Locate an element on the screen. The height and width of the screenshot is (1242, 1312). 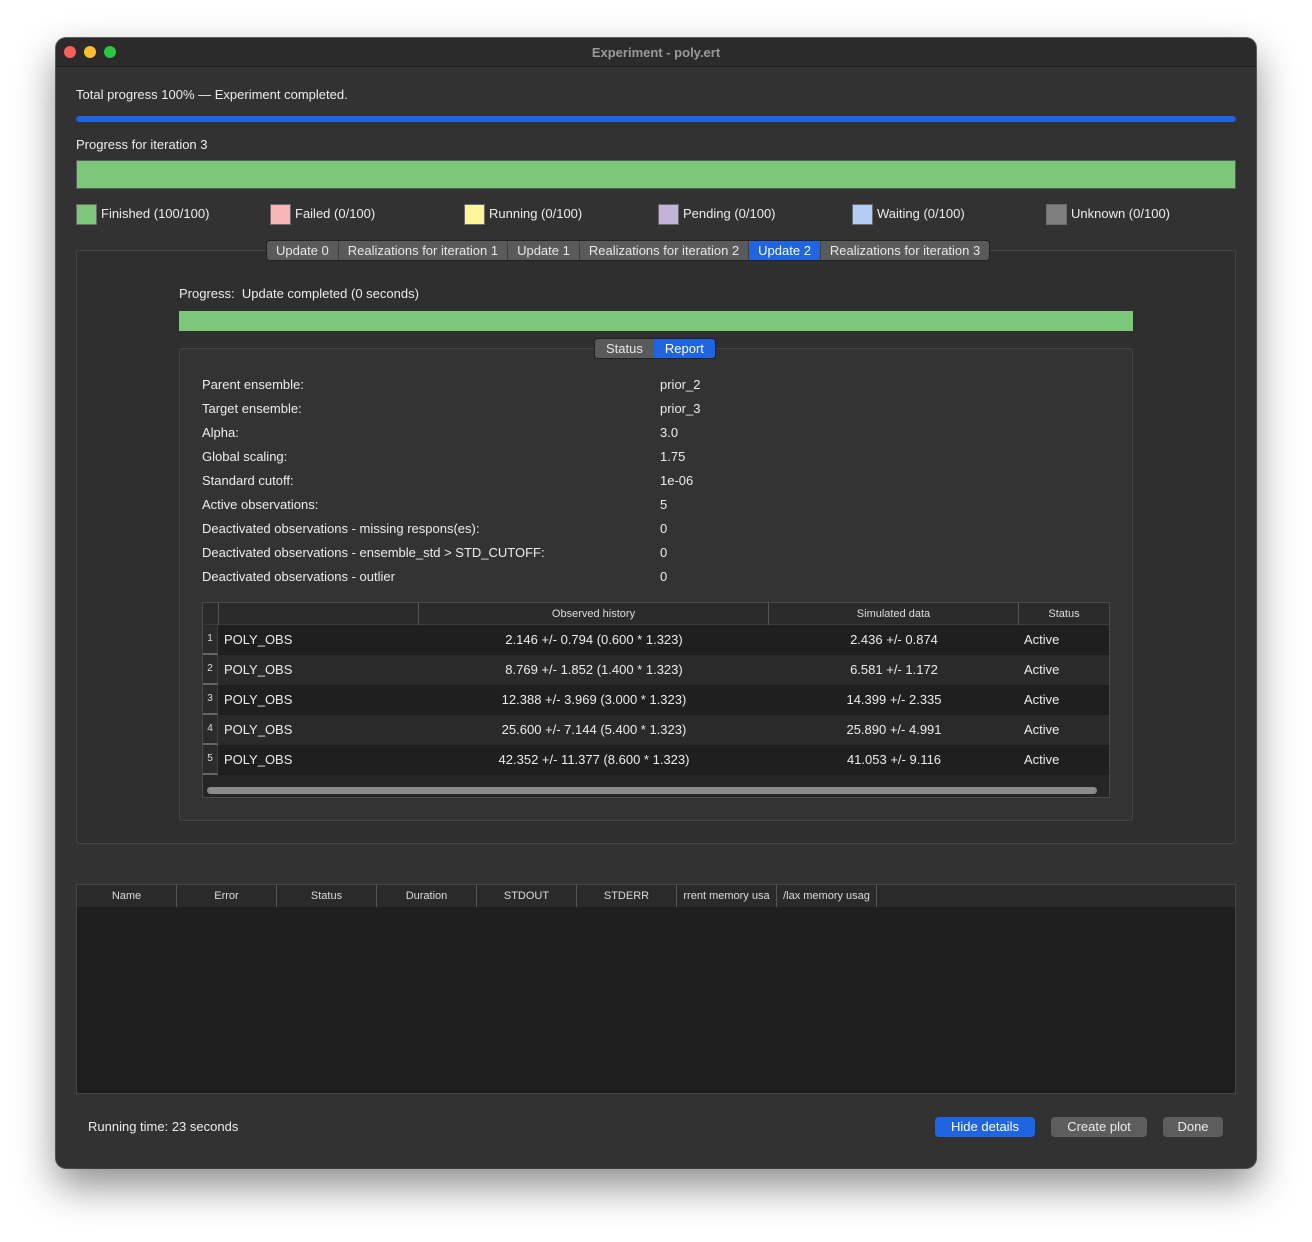
obs-simulated: 14.399 +/- 2.335 is located at coordinates (894, 699).